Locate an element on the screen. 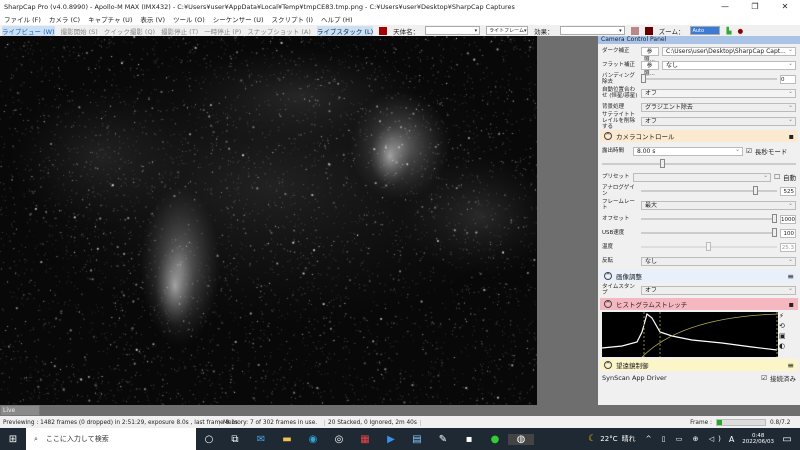 The image size is (800, 450). record-icon is located at coordinates (383, 30).